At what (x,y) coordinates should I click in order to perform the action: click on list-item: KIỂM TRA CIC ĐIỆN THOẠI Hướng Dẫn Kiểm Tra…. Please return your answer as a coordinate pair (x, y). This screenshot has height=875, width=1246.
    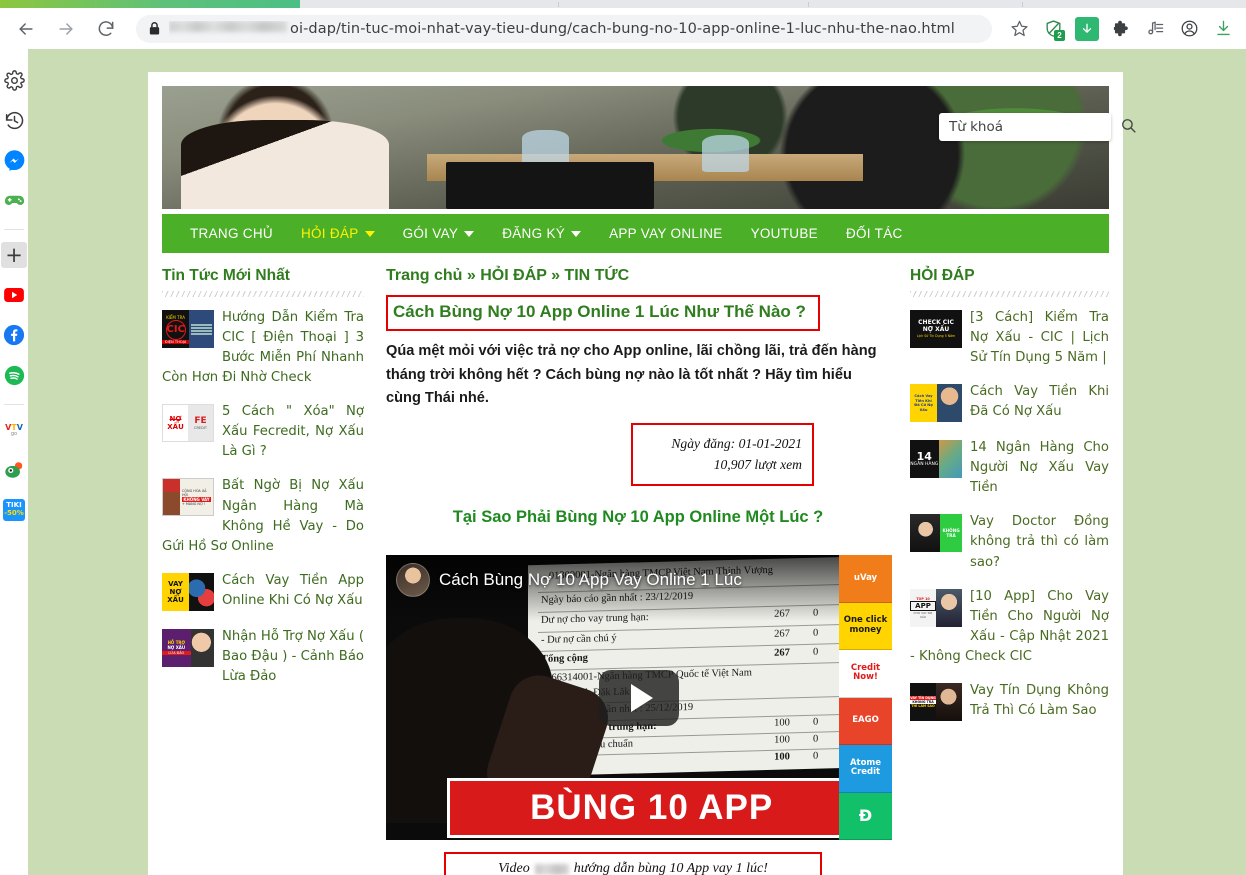
    Looking at the image, I should click on (263, 348).